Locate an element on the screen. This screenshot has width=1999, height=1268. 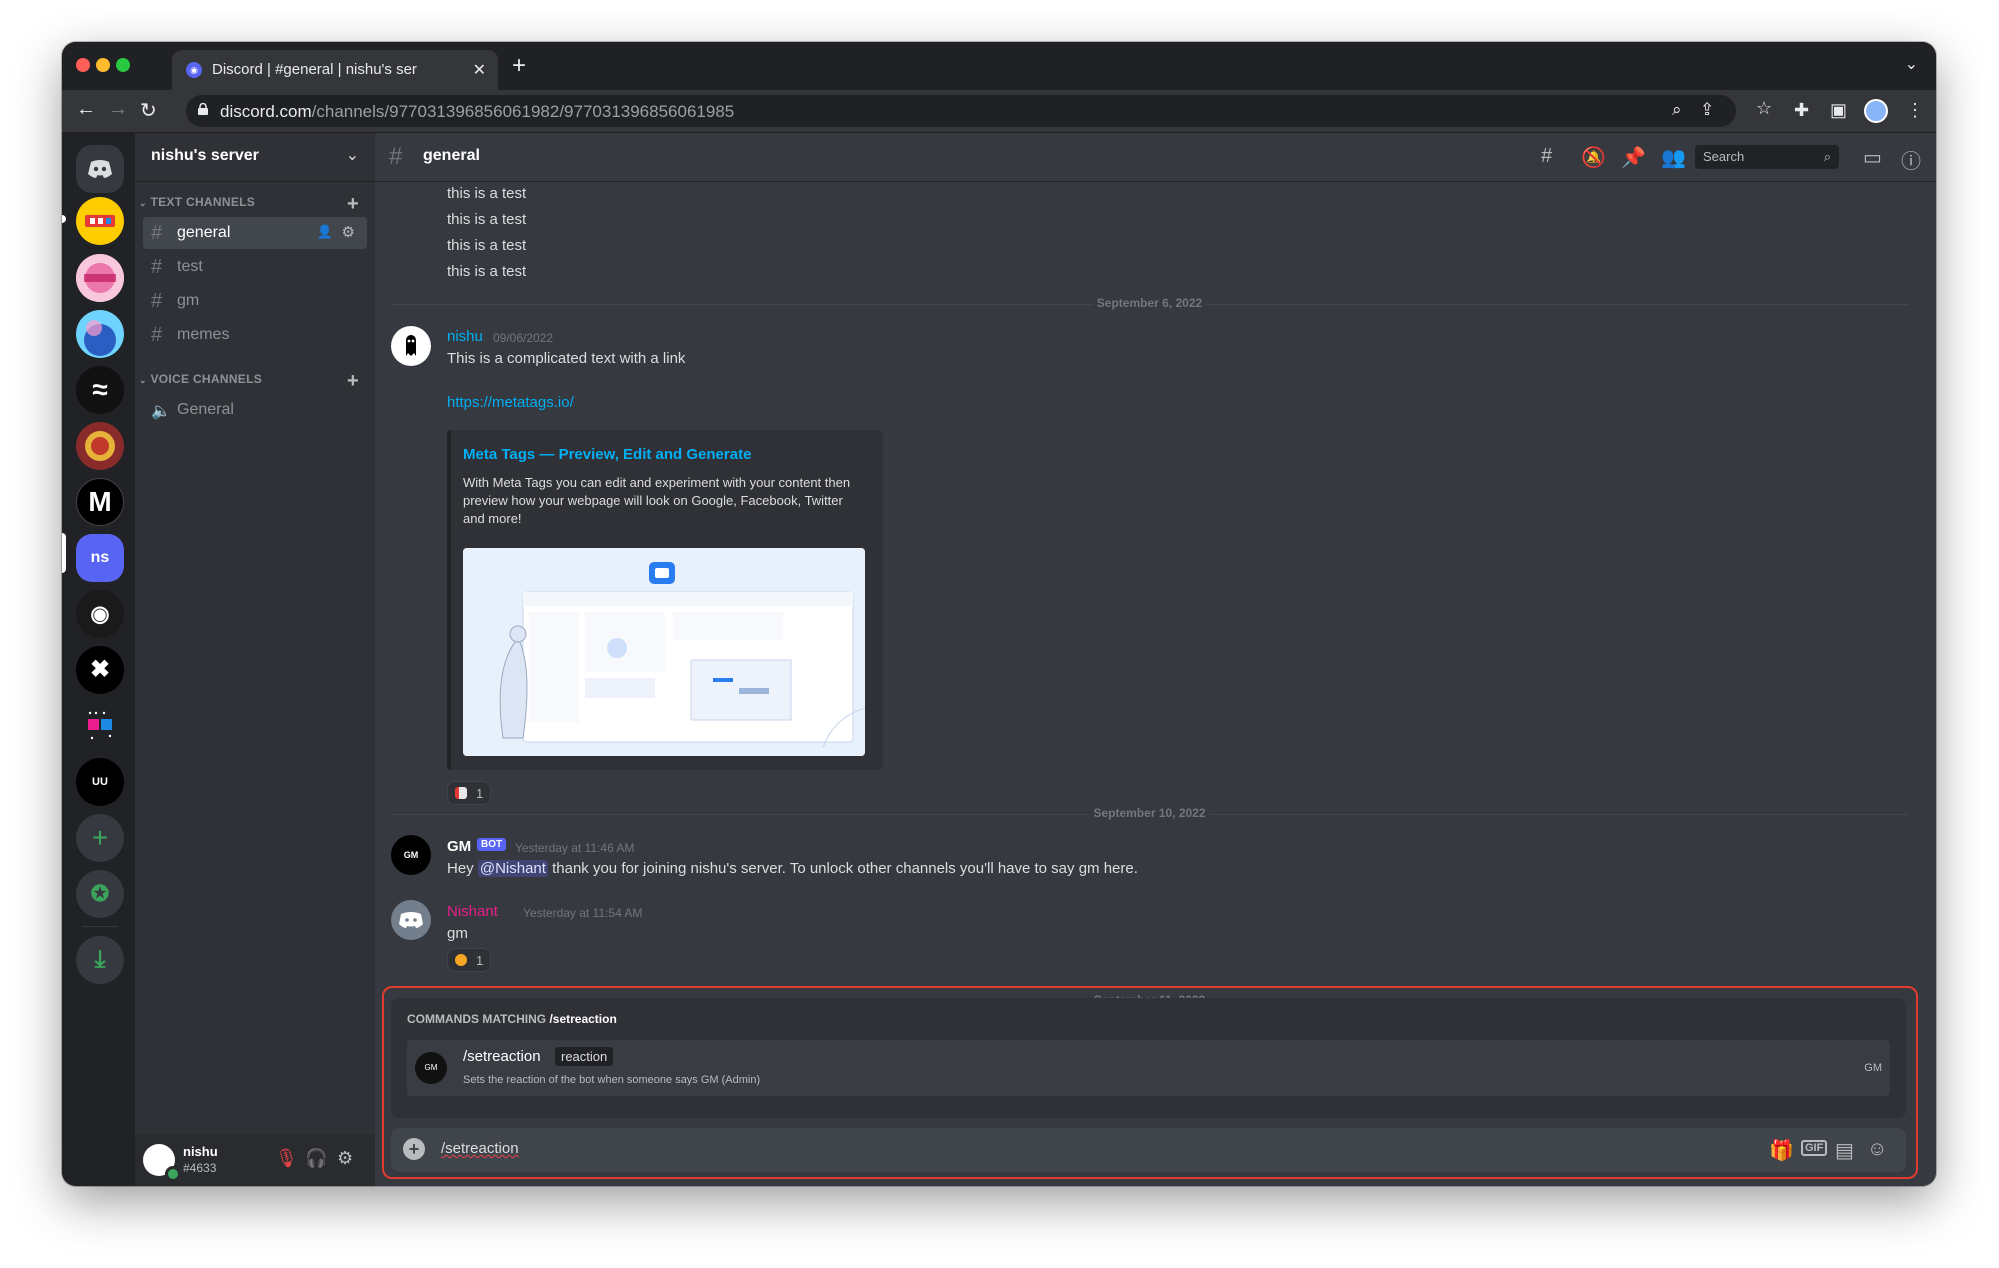
category-text-channels: ⌄ TEXT CHANNELS + is located at coordinates (255, 204).